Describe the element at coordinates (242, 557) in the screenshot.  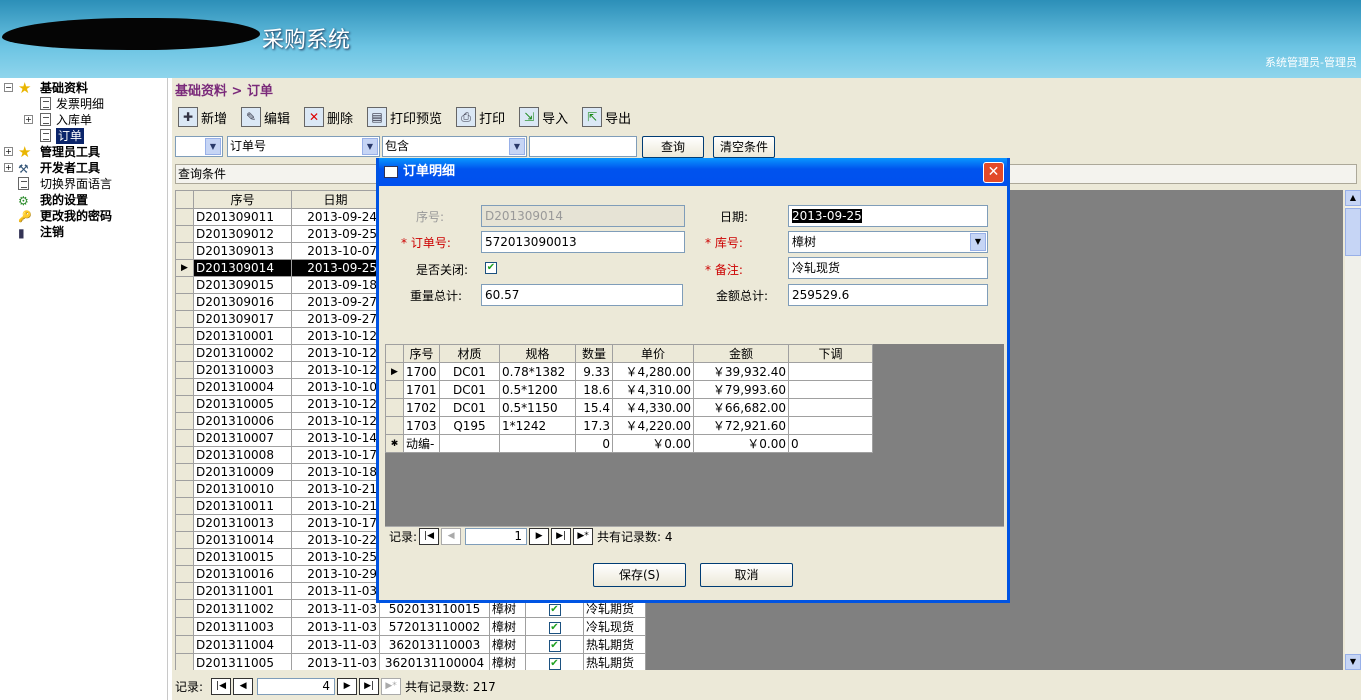
I see `order-seq-cell: D201310015` at that location.